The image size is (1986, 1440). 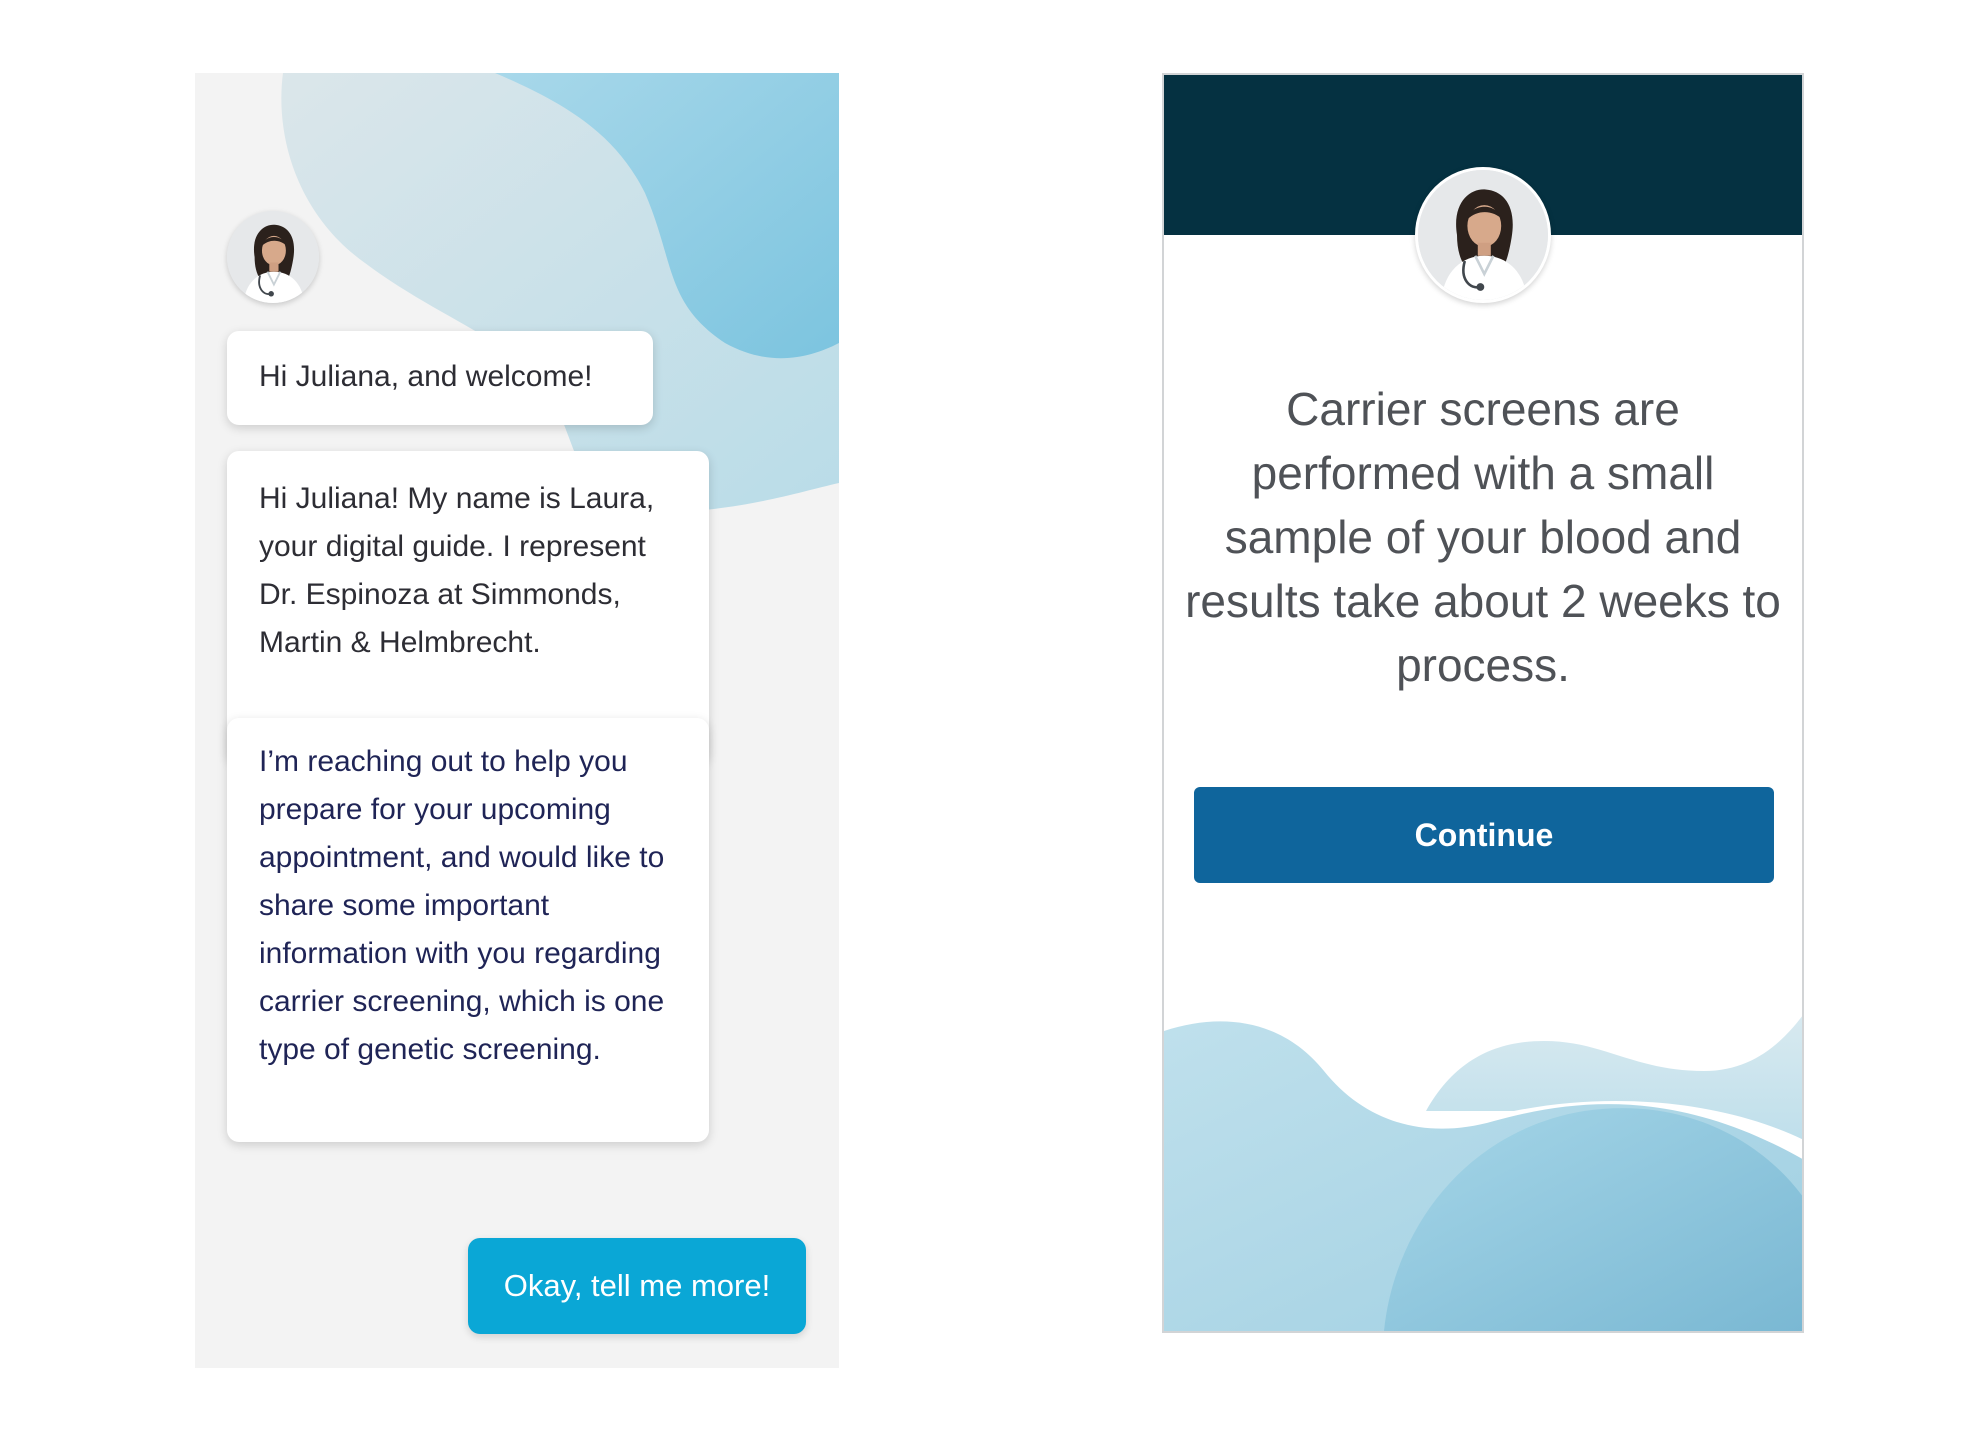 I want to click on continue-button: Continue, so click(x=1484, y=835).